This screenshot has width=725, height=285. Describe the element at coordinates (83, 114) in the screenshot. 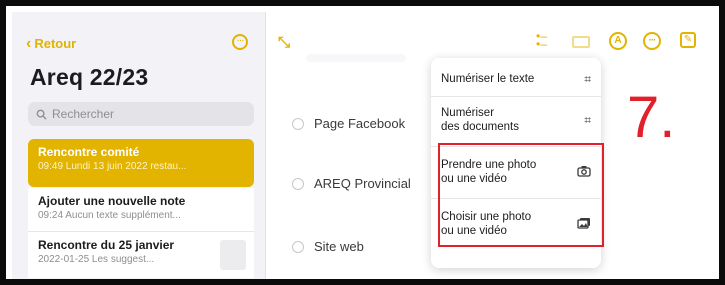

I see `search-placeholder: Rechercher` at that location.